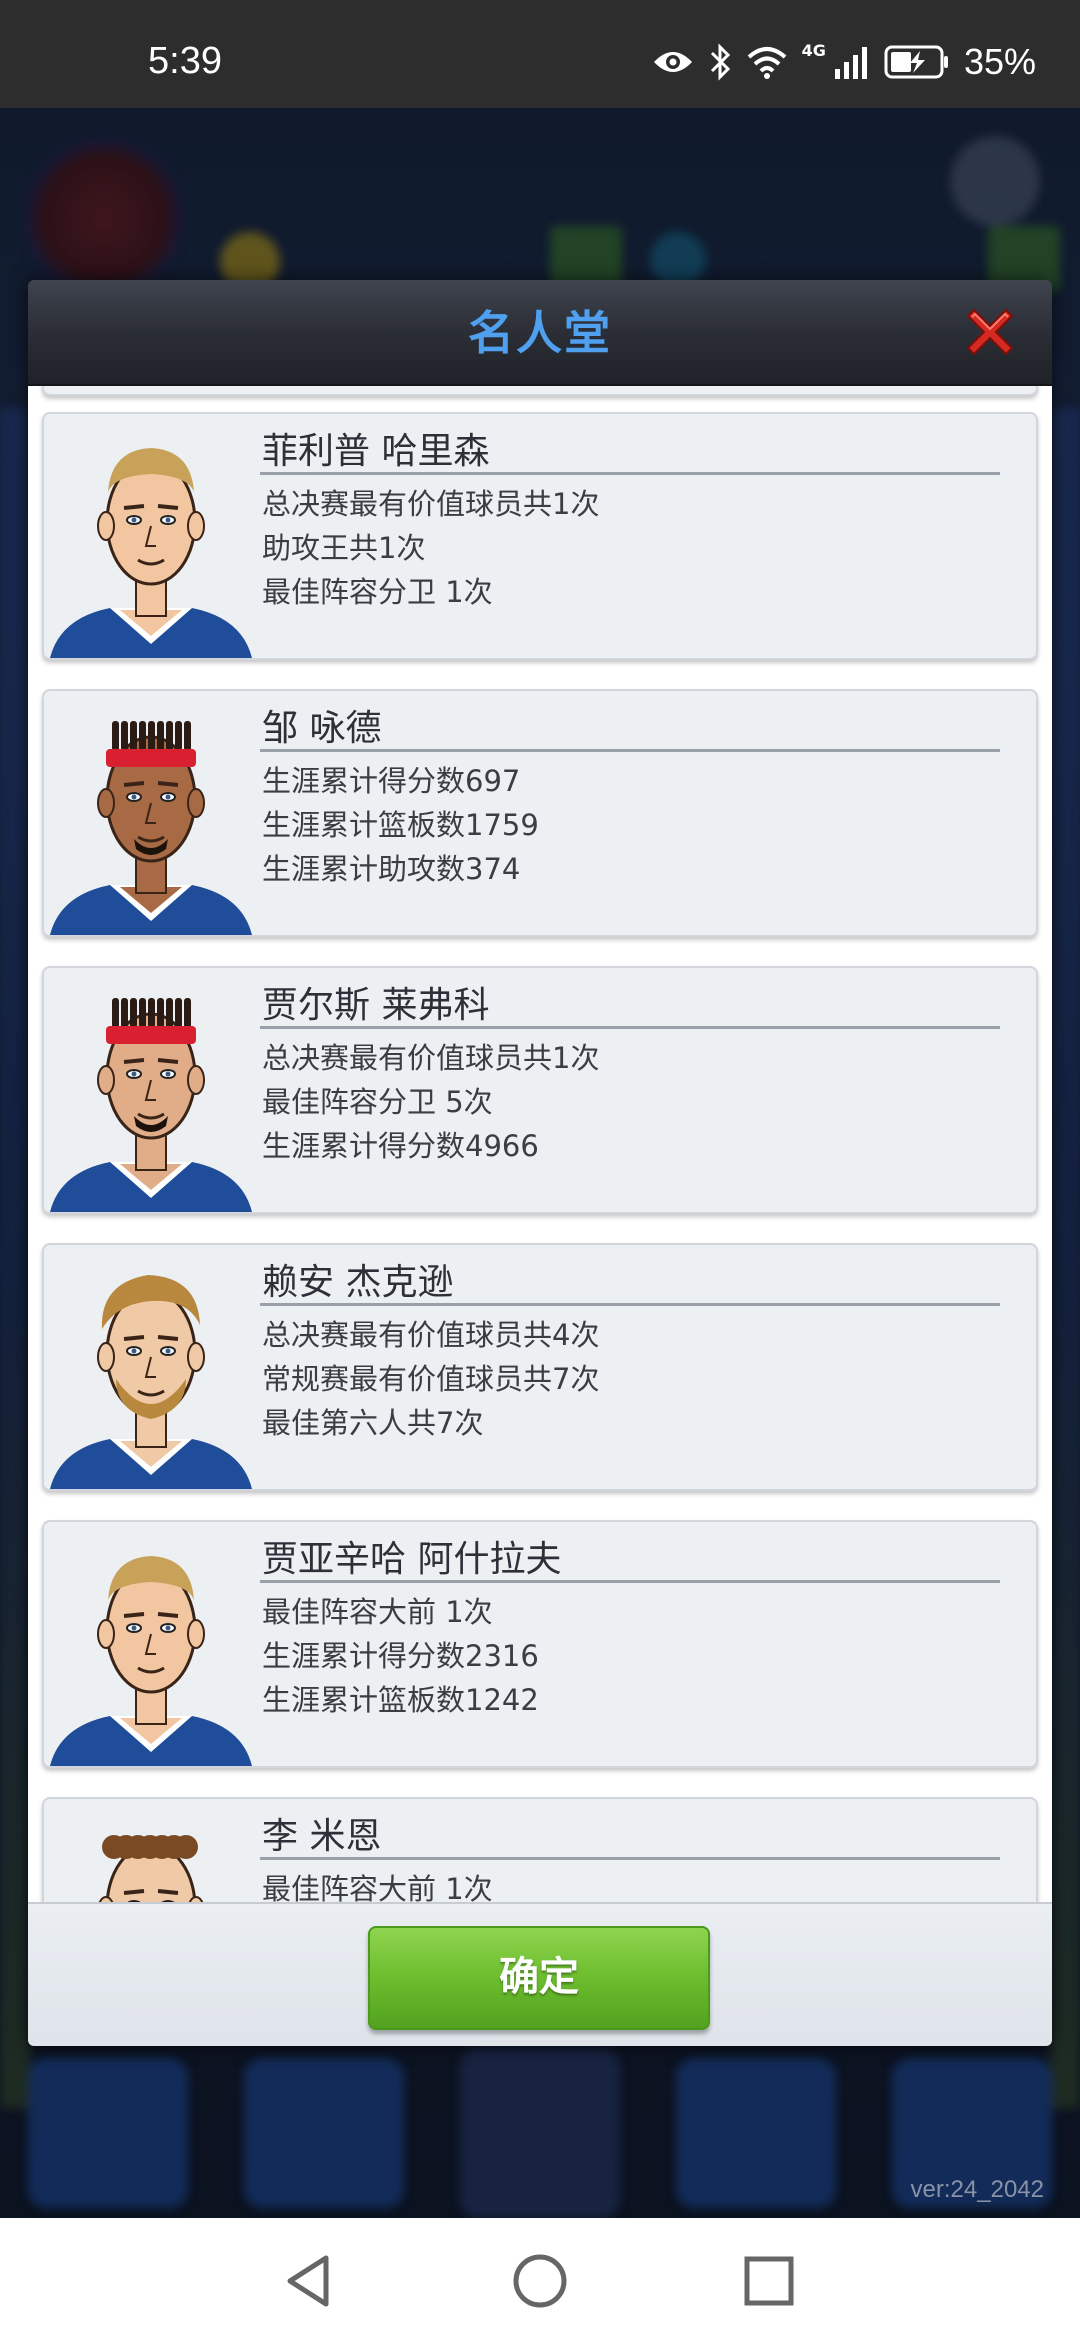 This screenshot has width=1080, height=2340. I want to click on background-panel-left, so click(15, 1258).